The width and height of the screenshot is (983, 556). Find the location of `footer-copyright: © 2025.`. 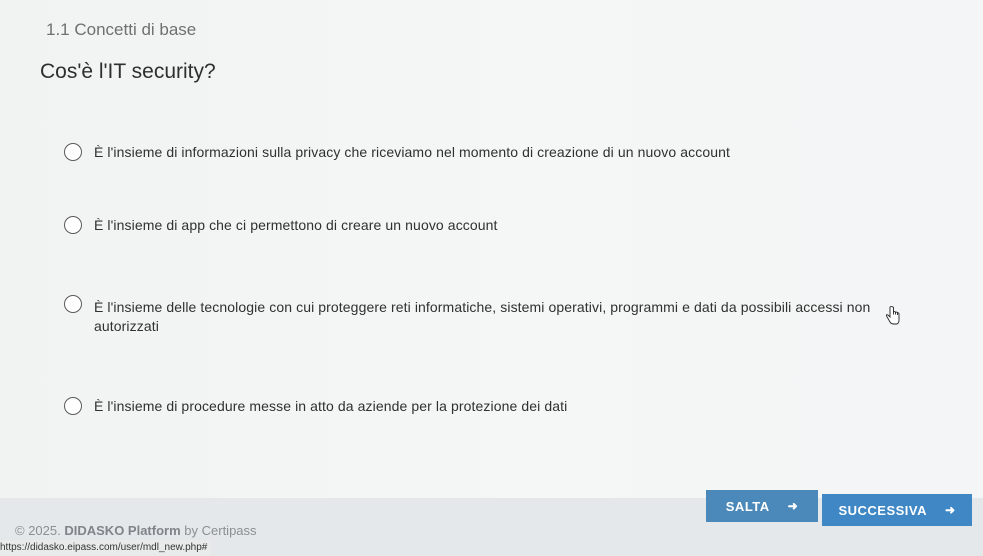

footer-copyright: © 2025. is located at coordinates (38, 530).